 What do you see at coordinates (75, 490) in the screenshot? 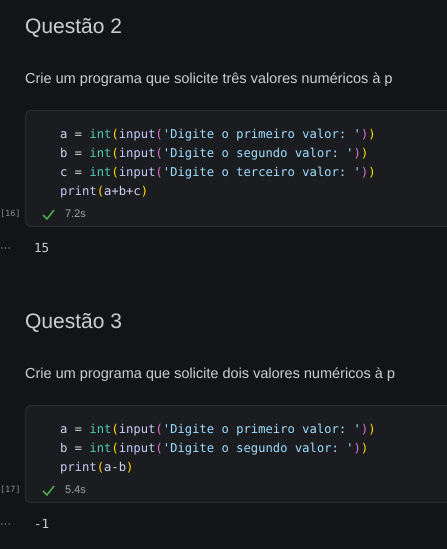
I see `execution-time: 5.4s` at bounding box center [75, 490].